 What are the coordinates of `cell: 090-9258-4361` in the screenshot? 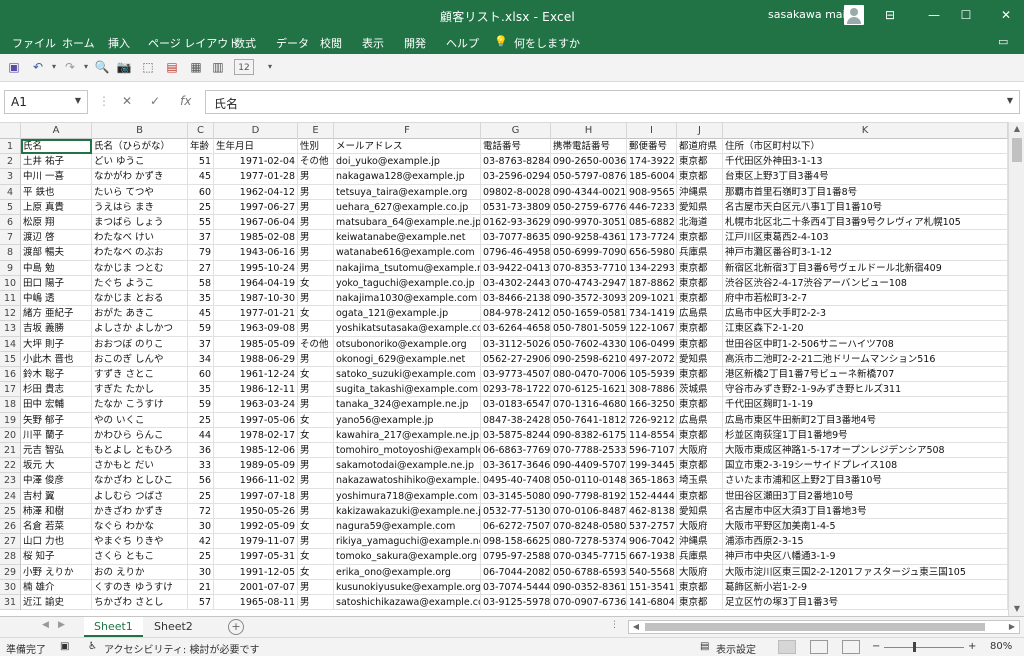 It's located at (589, 238).